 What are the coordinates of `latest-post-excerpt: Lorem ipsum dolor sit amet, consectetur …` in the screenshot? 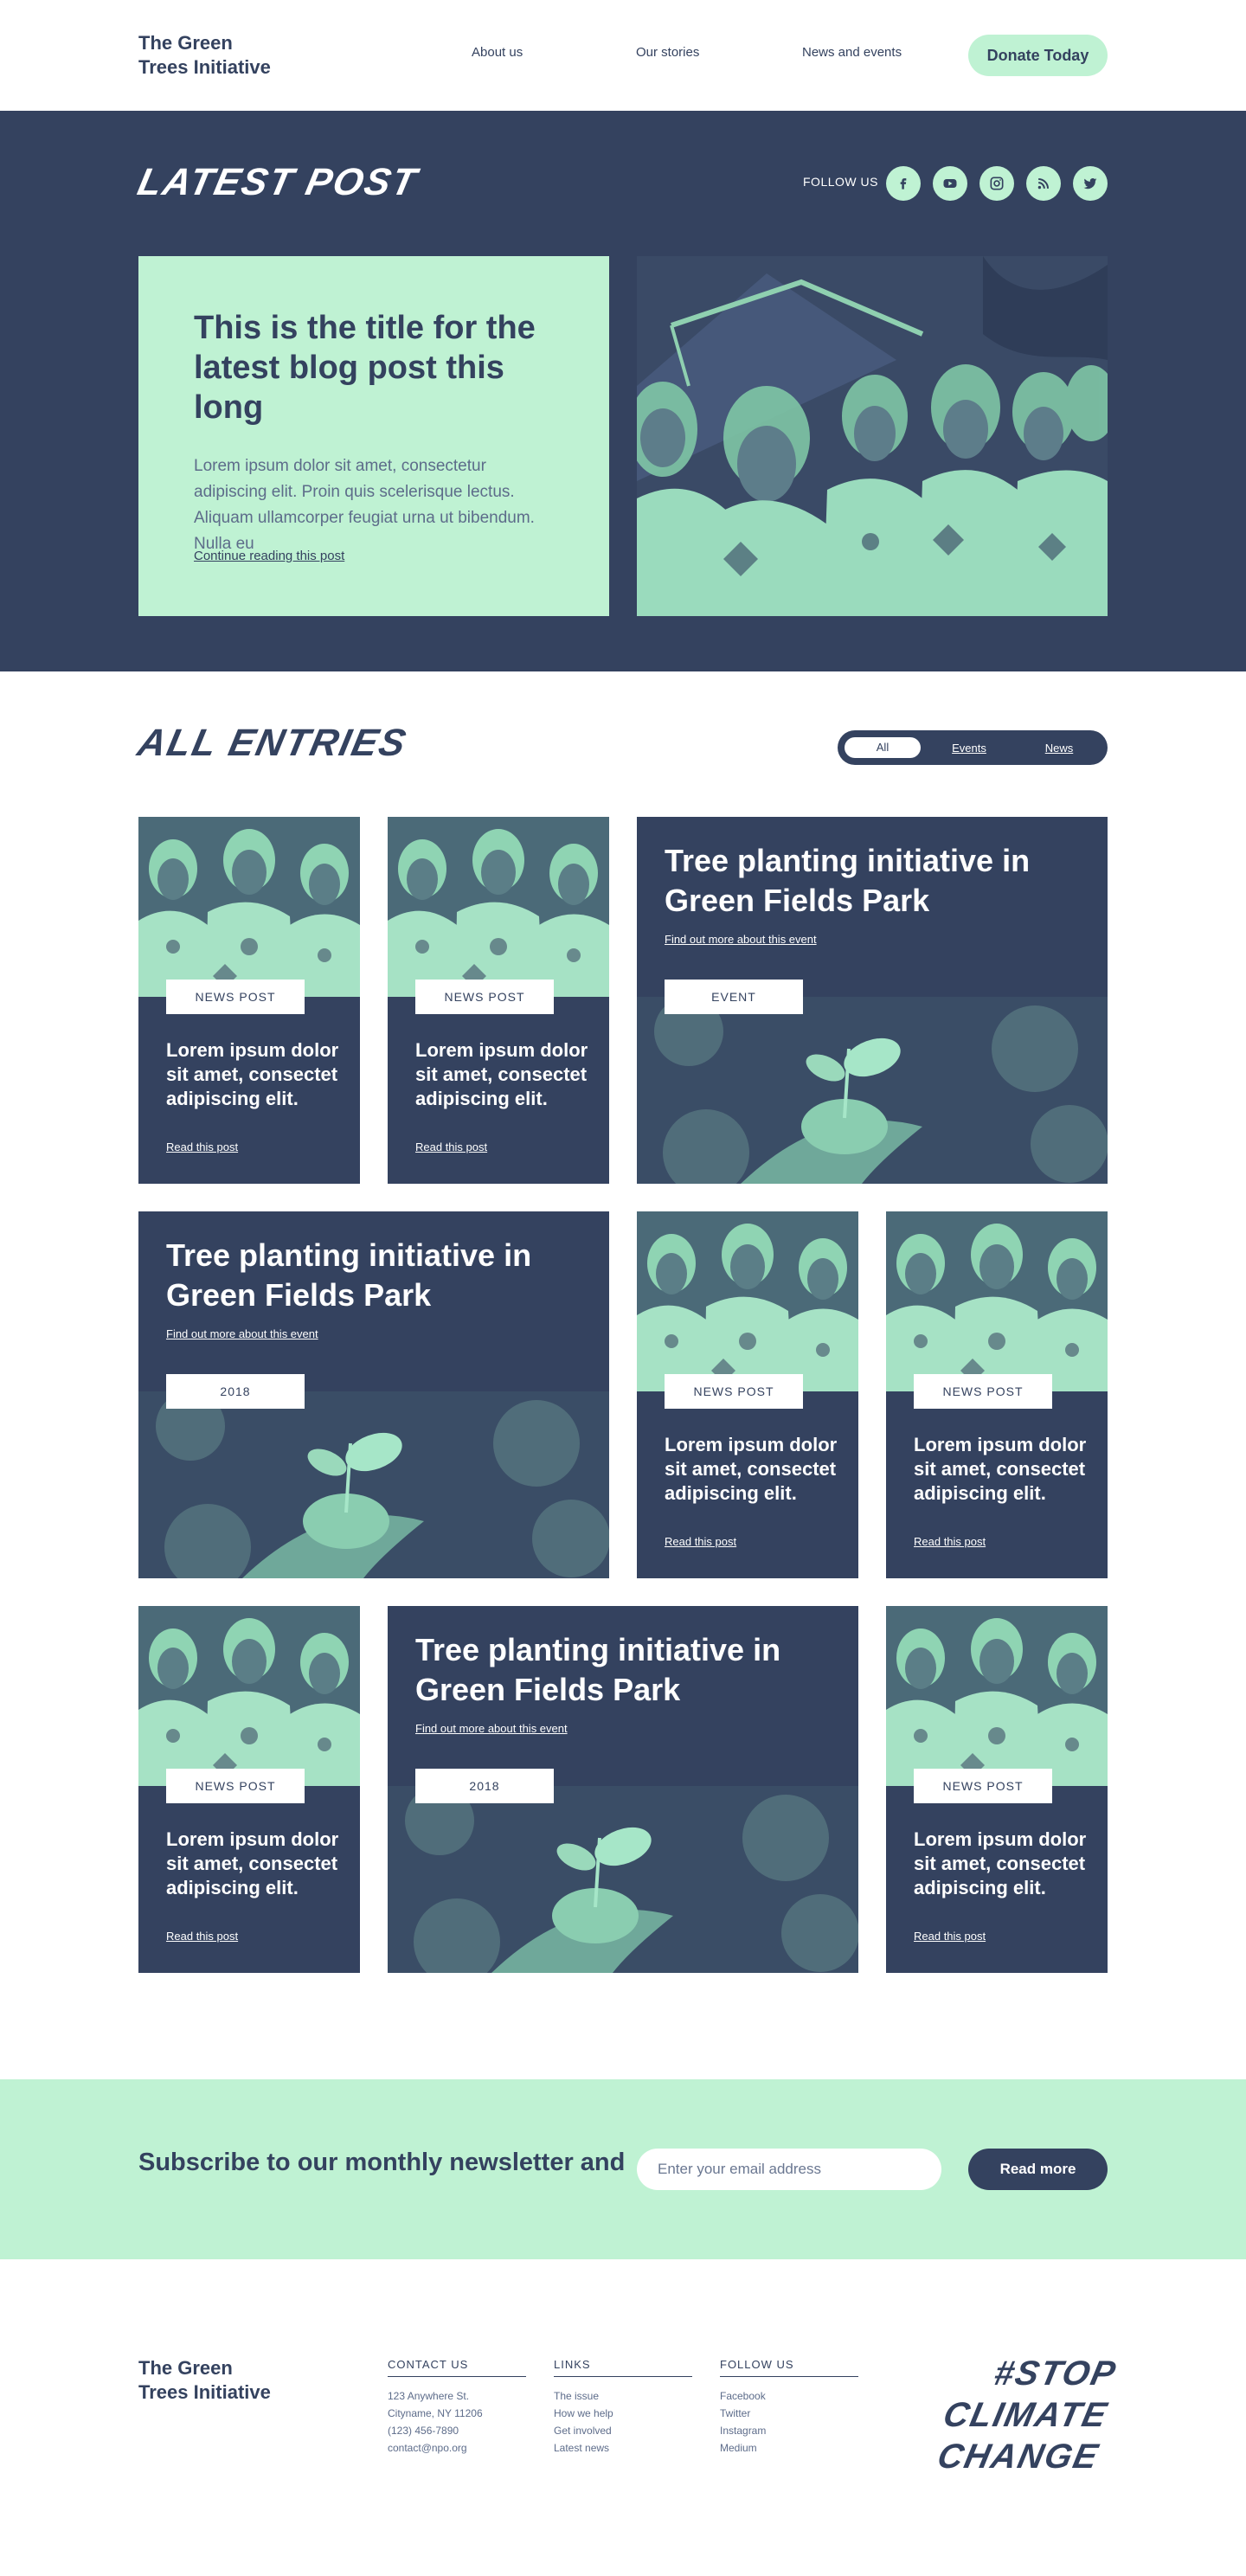 It's located at (365, 505).